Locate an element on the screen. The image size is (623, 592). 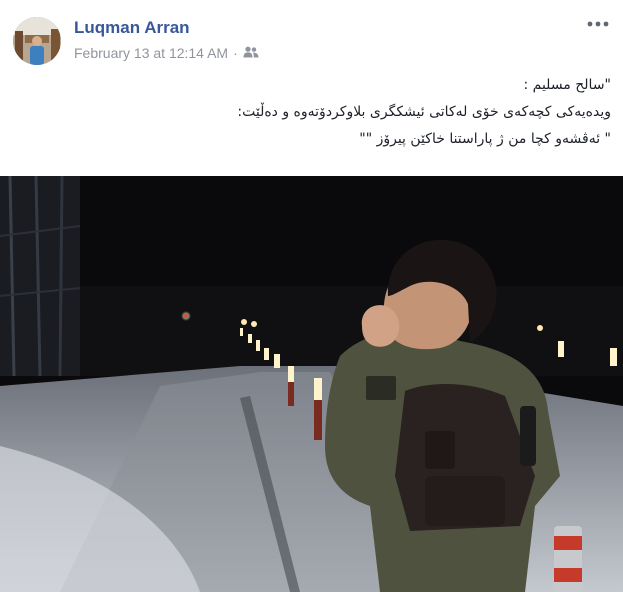
post-timestamp: February 13 at 12:14 AM is located at coordinates (151, 53).